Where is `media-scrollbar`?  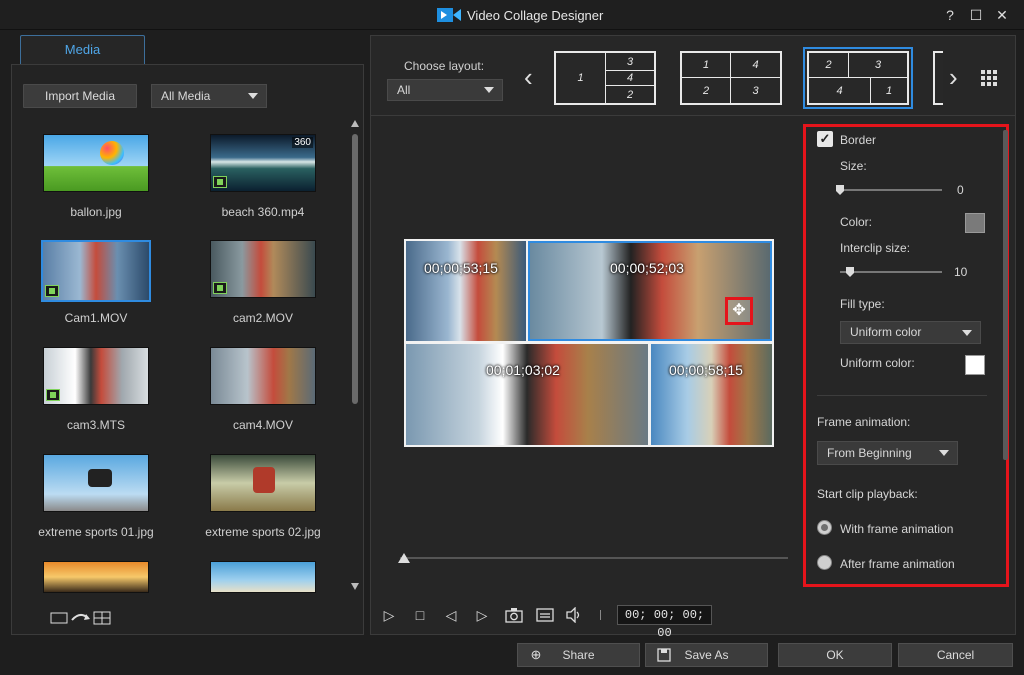
media-scrollbar is located at coordinates (355, 269).